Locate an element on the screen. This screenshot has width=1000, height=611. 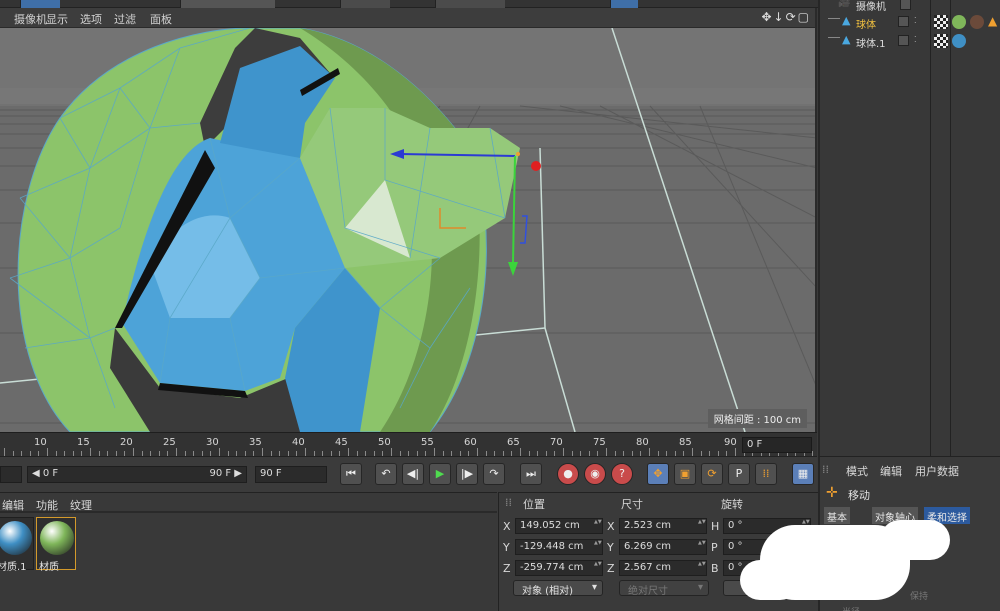
position-x-field: 149.052 cm is located at coordinates (559, 526).